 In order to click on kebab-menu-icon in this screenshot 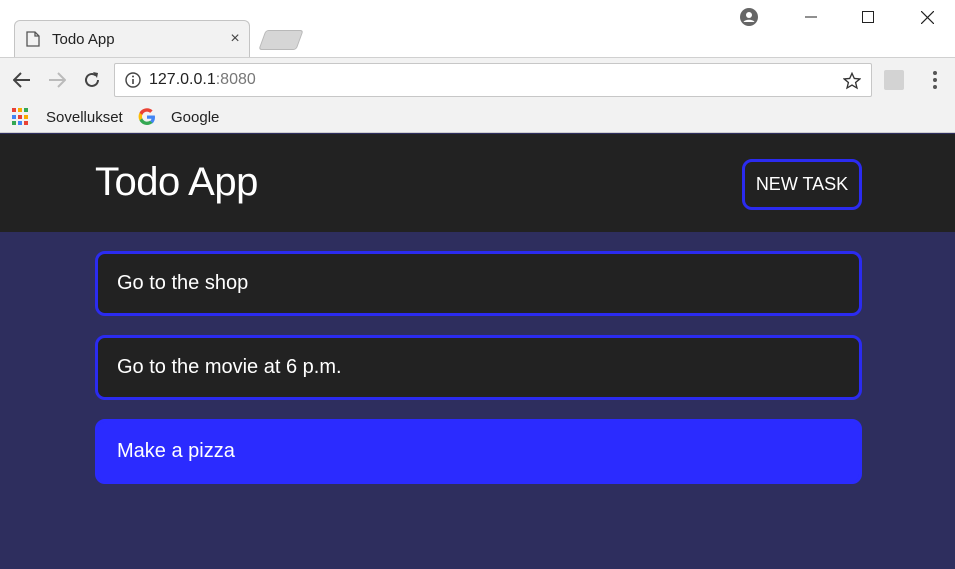, I will do `click(935, 80)`.